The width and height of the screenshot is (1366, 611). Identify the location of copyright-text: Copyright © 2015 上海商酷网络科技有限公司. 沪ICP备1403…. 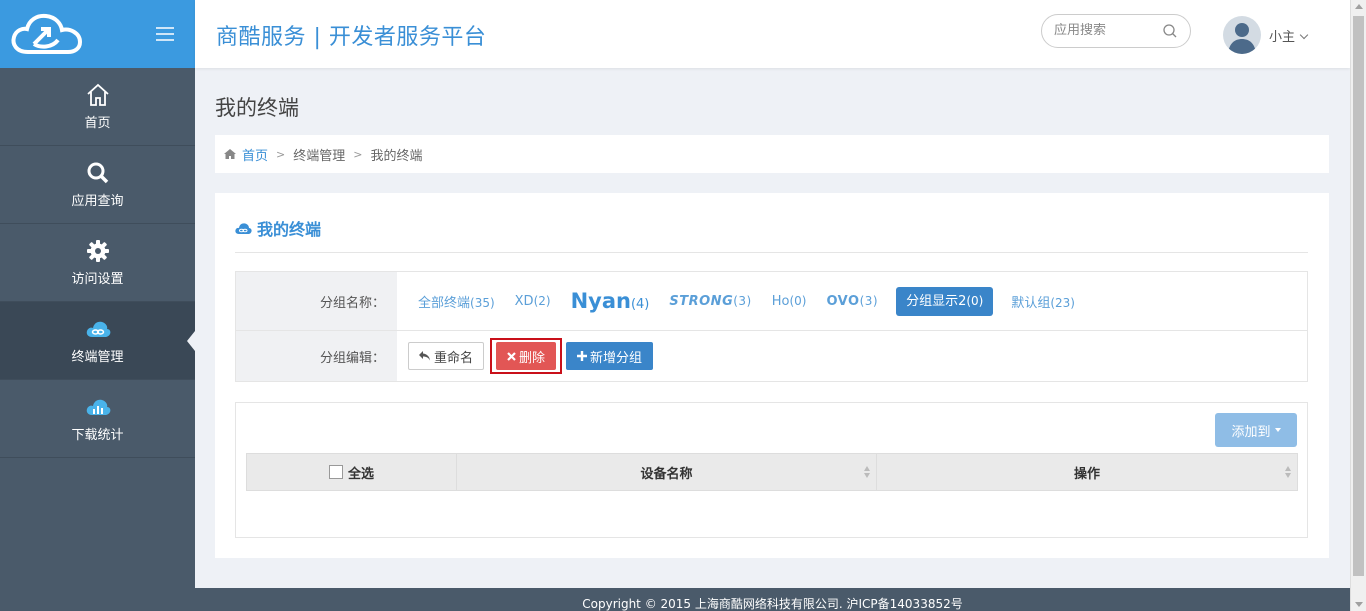
(772, 604).